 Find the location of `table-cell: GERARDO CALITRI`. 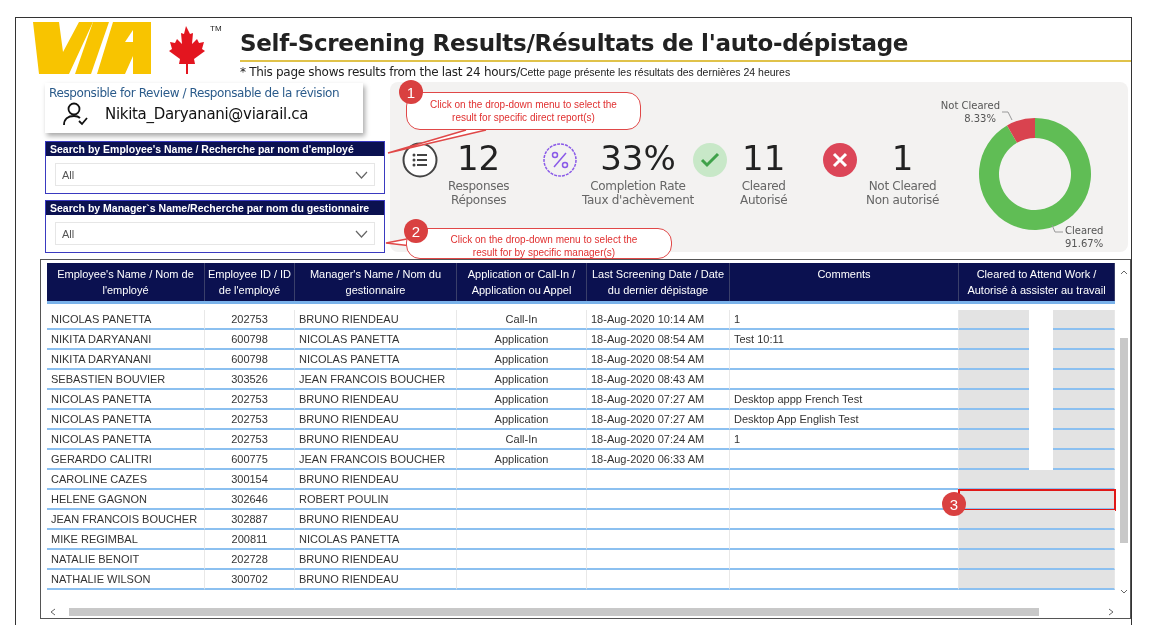

table-cell: GERARDO CALITRI is located at coordinates (126, 460).